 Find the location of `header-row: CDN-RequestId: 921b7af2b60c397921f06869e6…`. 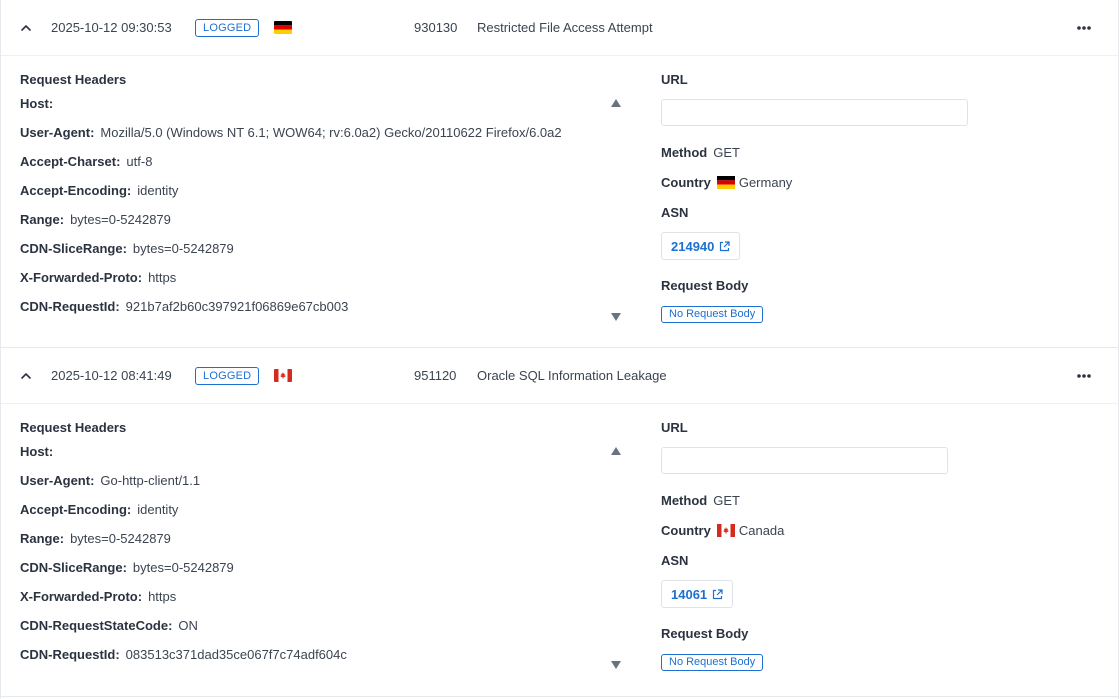

header-row: CDN-RequestId: 921b7af2b60c397921f06869e6… is located at coordinates (184, 306).